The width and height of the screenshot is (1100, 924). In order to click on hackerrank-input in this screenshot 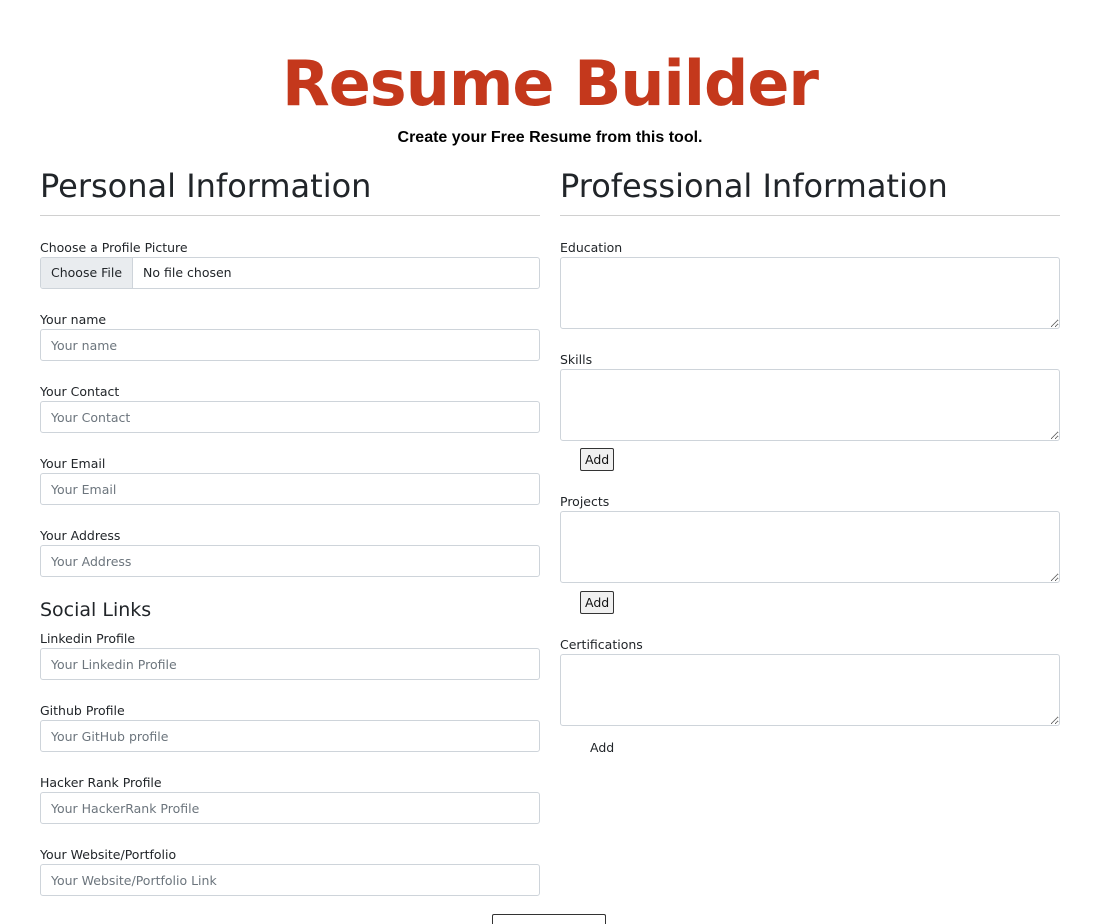, I will do `click(290, 808)`.